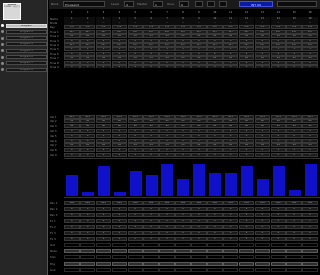 Image resolution: width=320 pixels, height=275 pixels. I want to click on slot-c, so click(223, 4).